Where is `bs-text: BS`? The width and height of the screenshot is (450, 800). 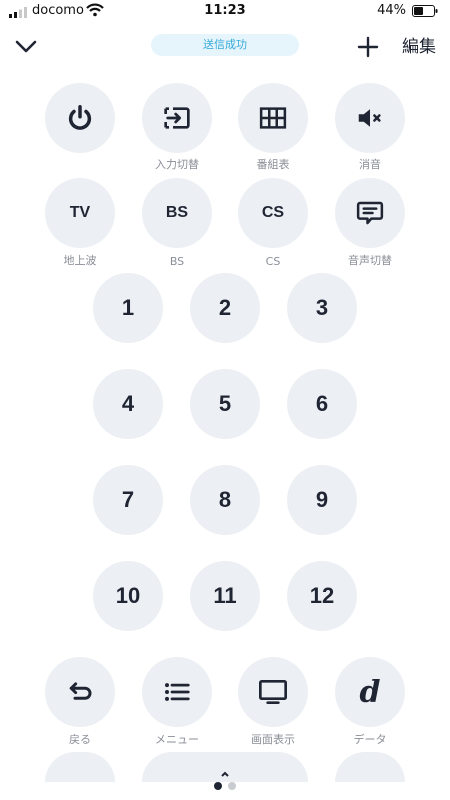
bs-text: BS is located at coordinates (177, 212).